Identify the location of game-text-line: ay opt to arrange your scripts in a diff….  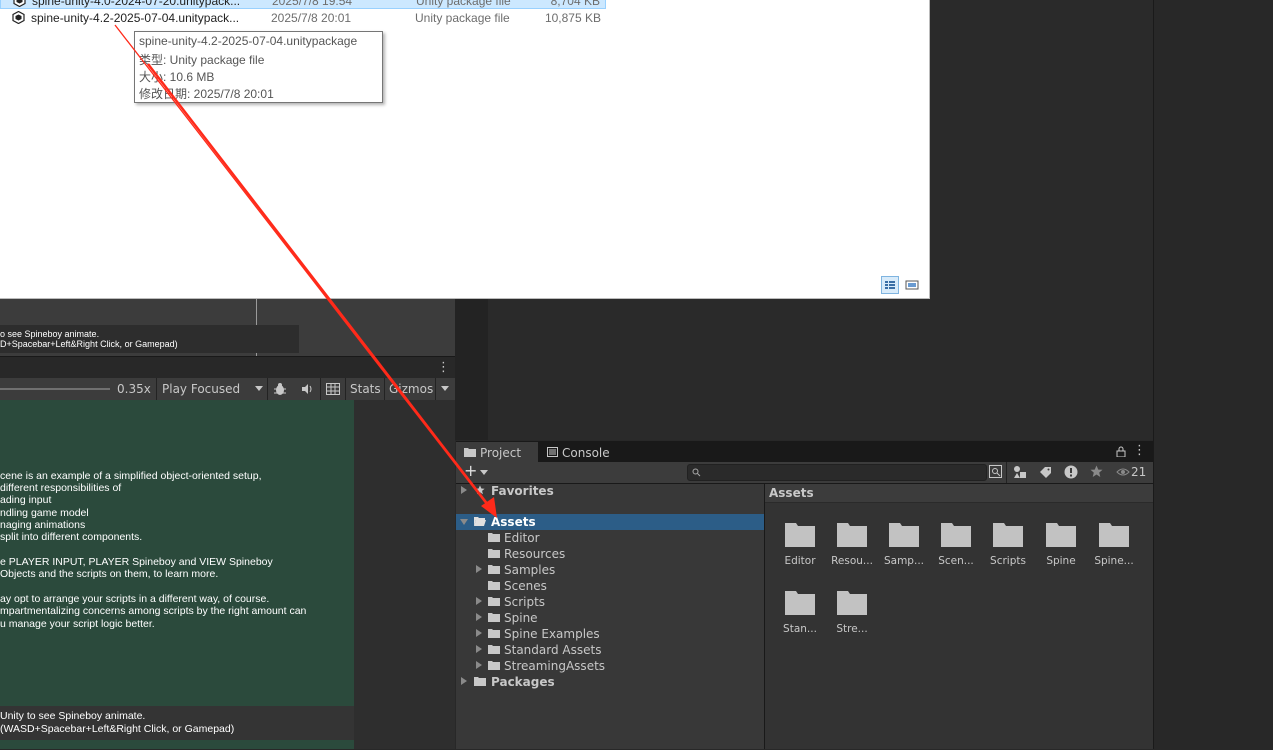
(135, 599).